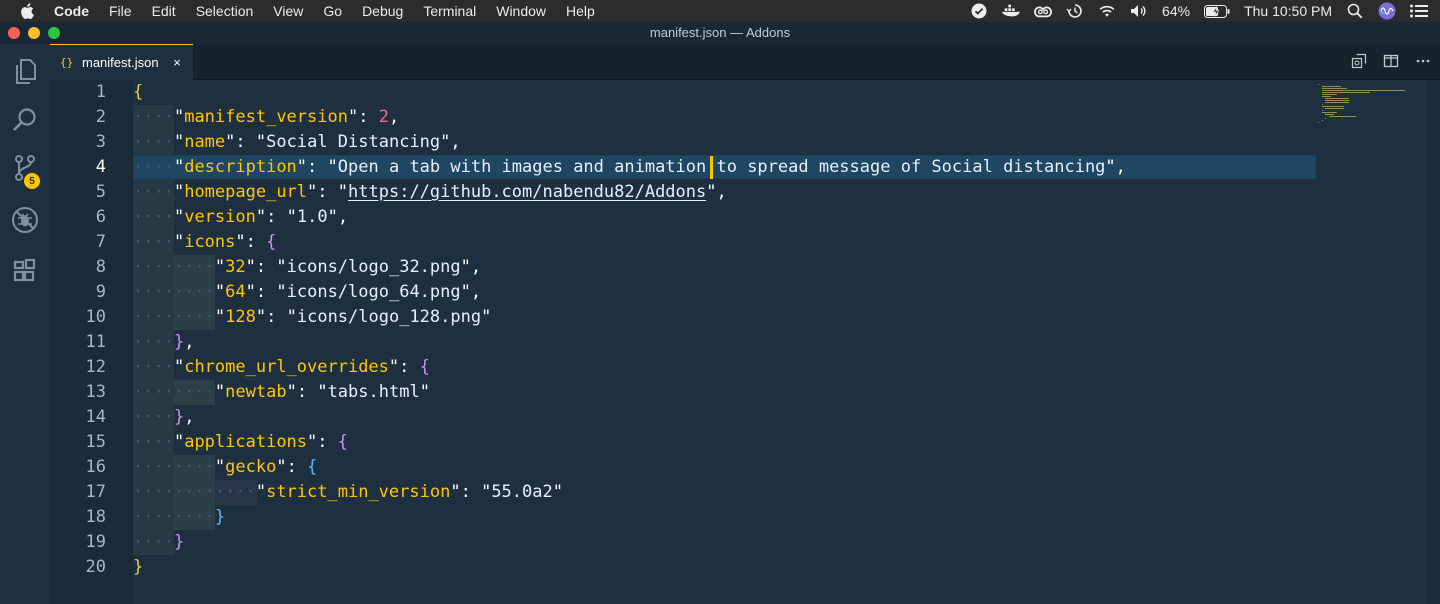 Image resolution: width=1440 pixels, height=604 pixels. What do you see at coordinates (1176, 11) in the screenshot?
I see `battery-percentage: 64%` at bounding box center [1176, 11].